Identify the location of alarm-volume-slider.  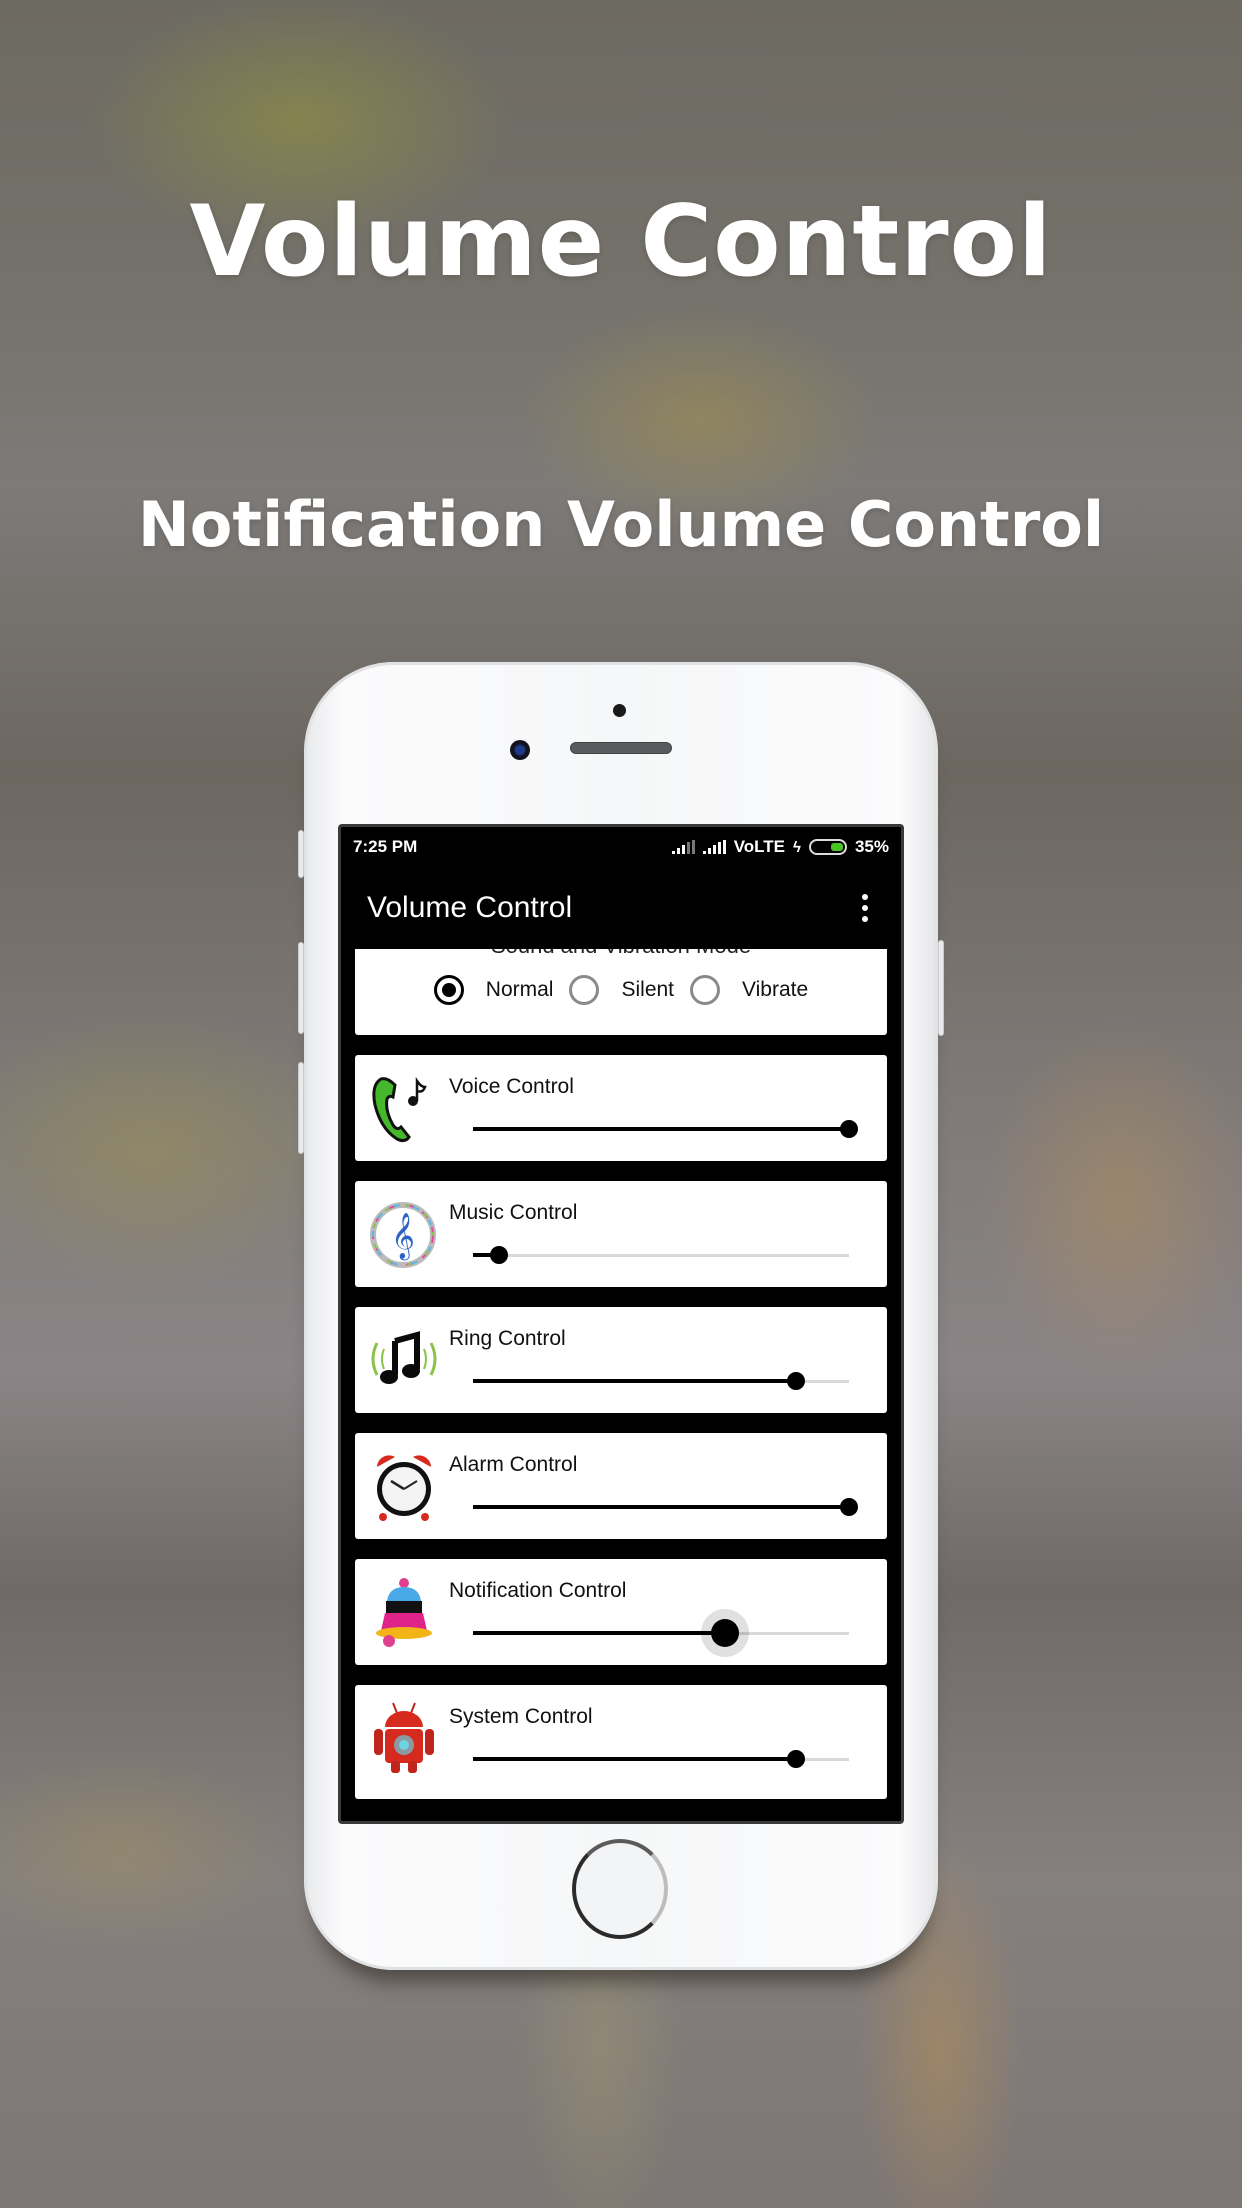
(665, 1507).